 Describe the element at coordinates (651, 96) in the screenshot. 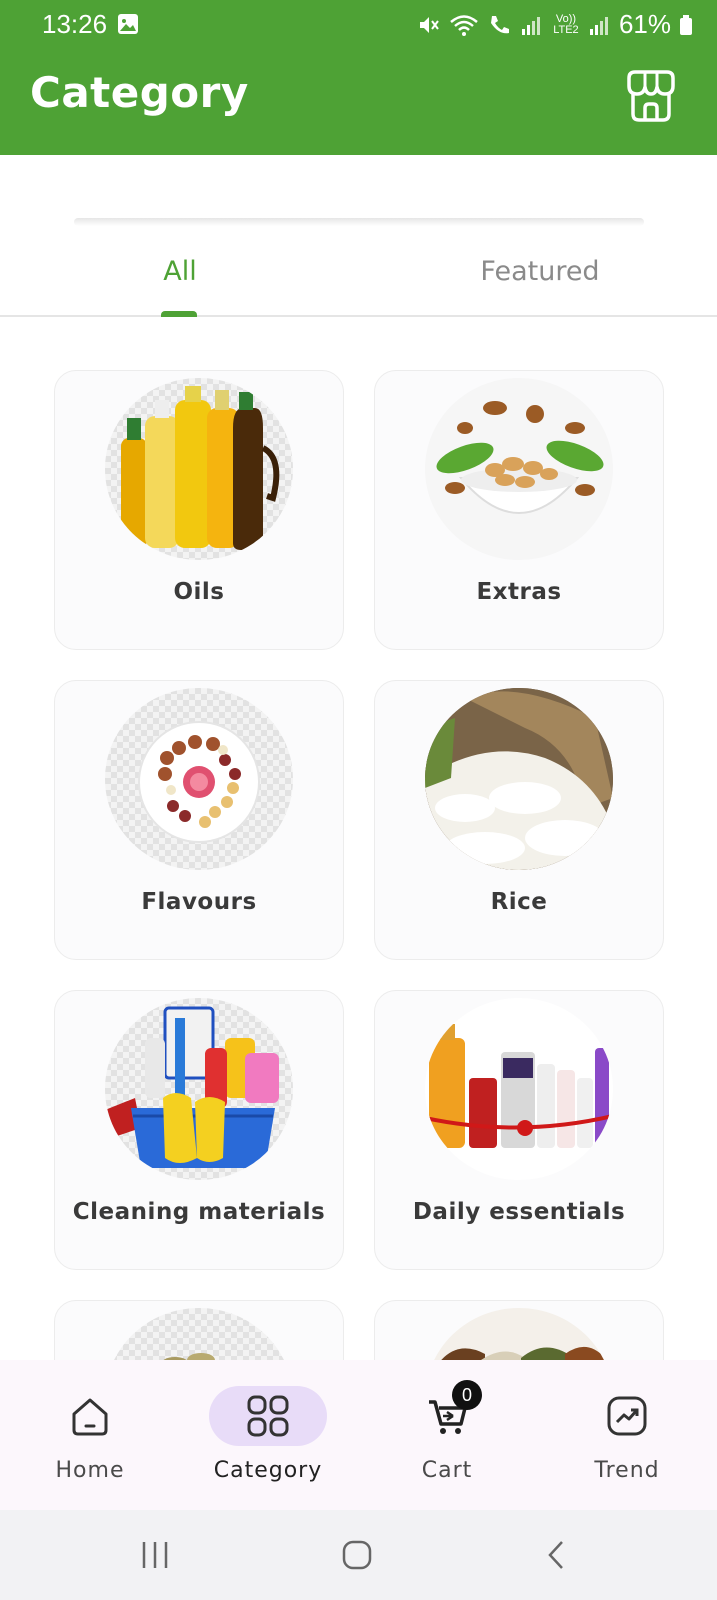

I see `store-icon` at that location.